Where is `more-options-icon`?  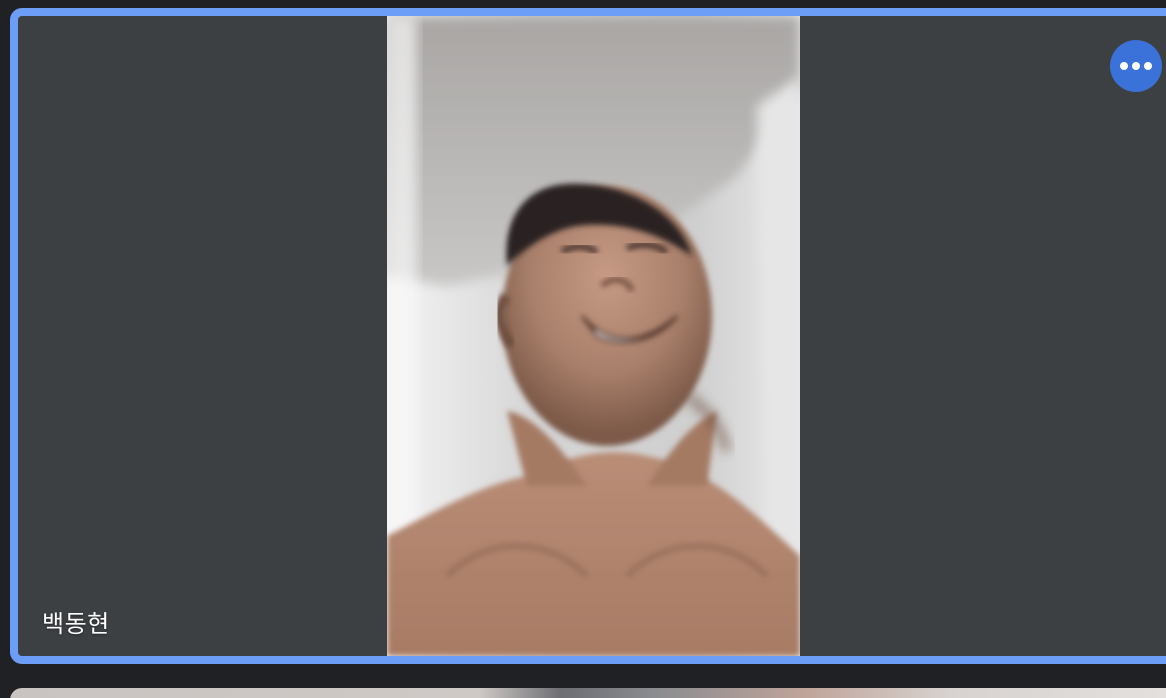 more-options-icon is located at coordinates (1136, 66).